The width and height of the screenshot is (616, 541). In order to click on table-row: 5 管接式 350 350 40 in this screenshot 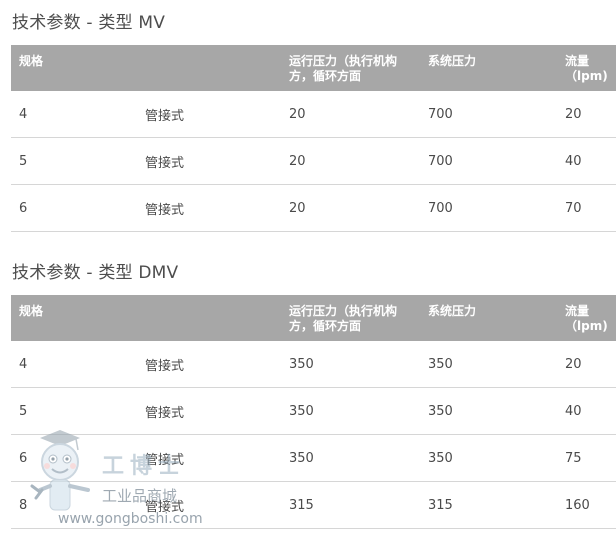, I will do `click(313, 411)`.